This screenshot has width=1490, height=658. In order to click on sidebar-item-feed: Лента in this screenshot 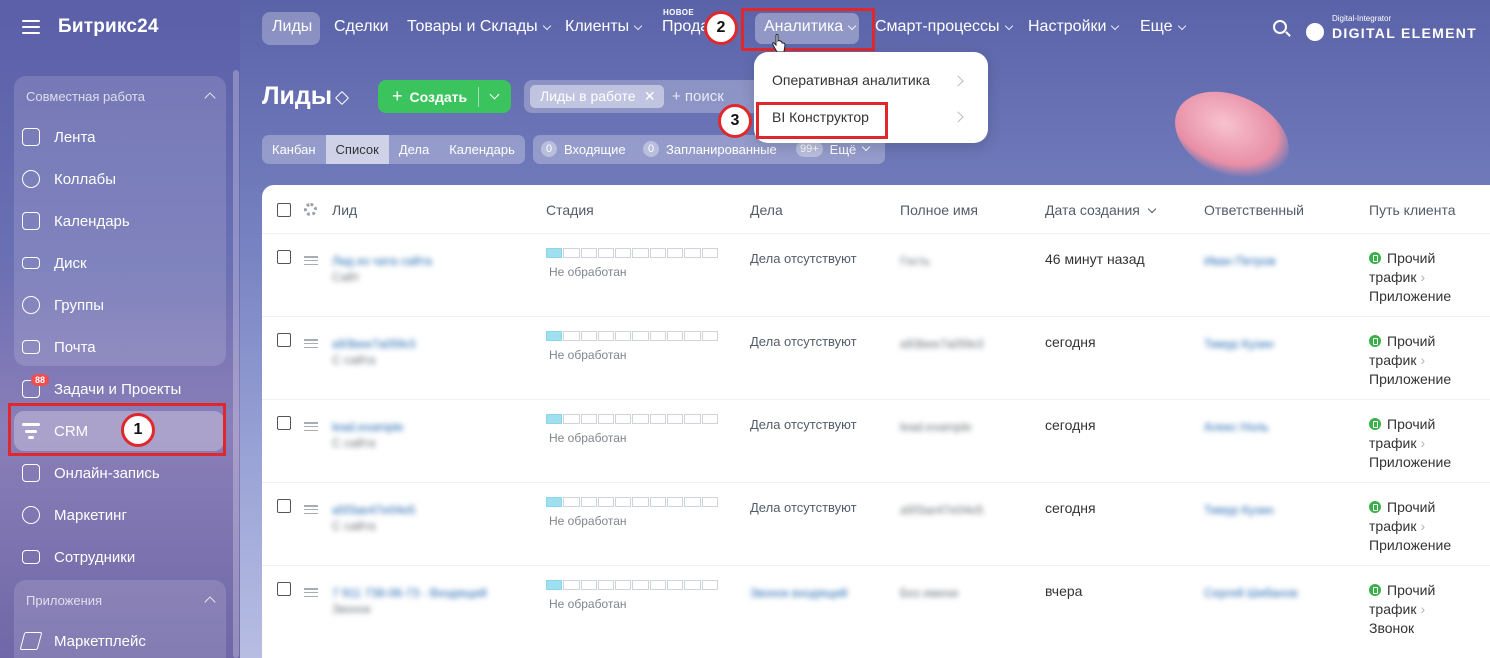, I will do `click(59, 137)`.